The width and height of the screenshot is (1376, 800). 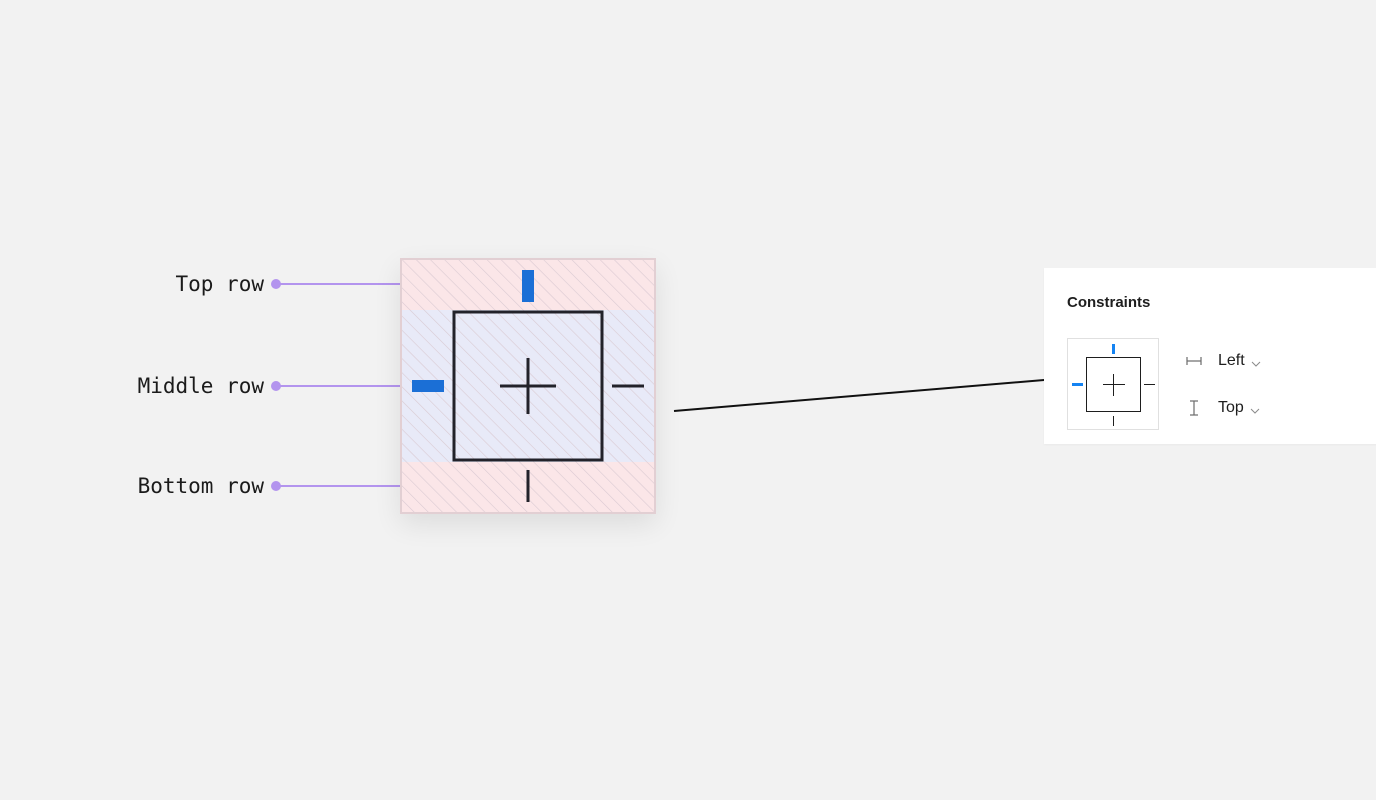 I want to click on constraints-panel: Constraints Left Top, so click(x=1210, y=356).